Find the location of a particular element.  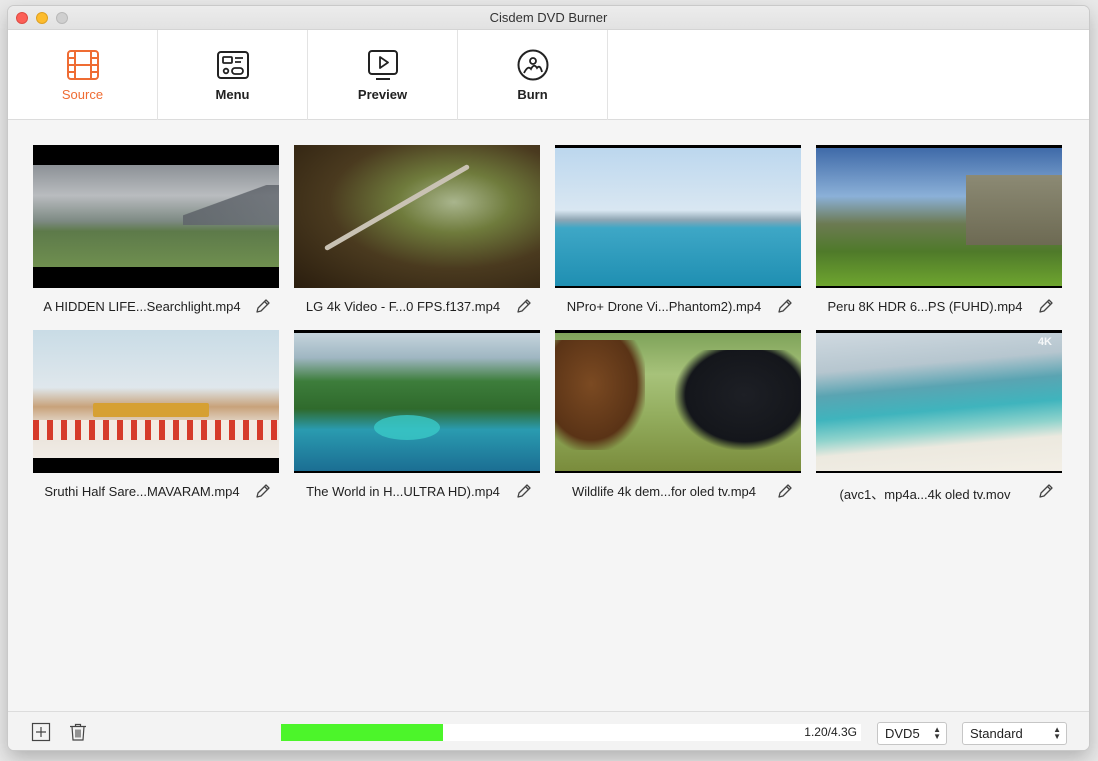

title-bar: Cisdem DVD Burner is located at coordinates (548, 18).